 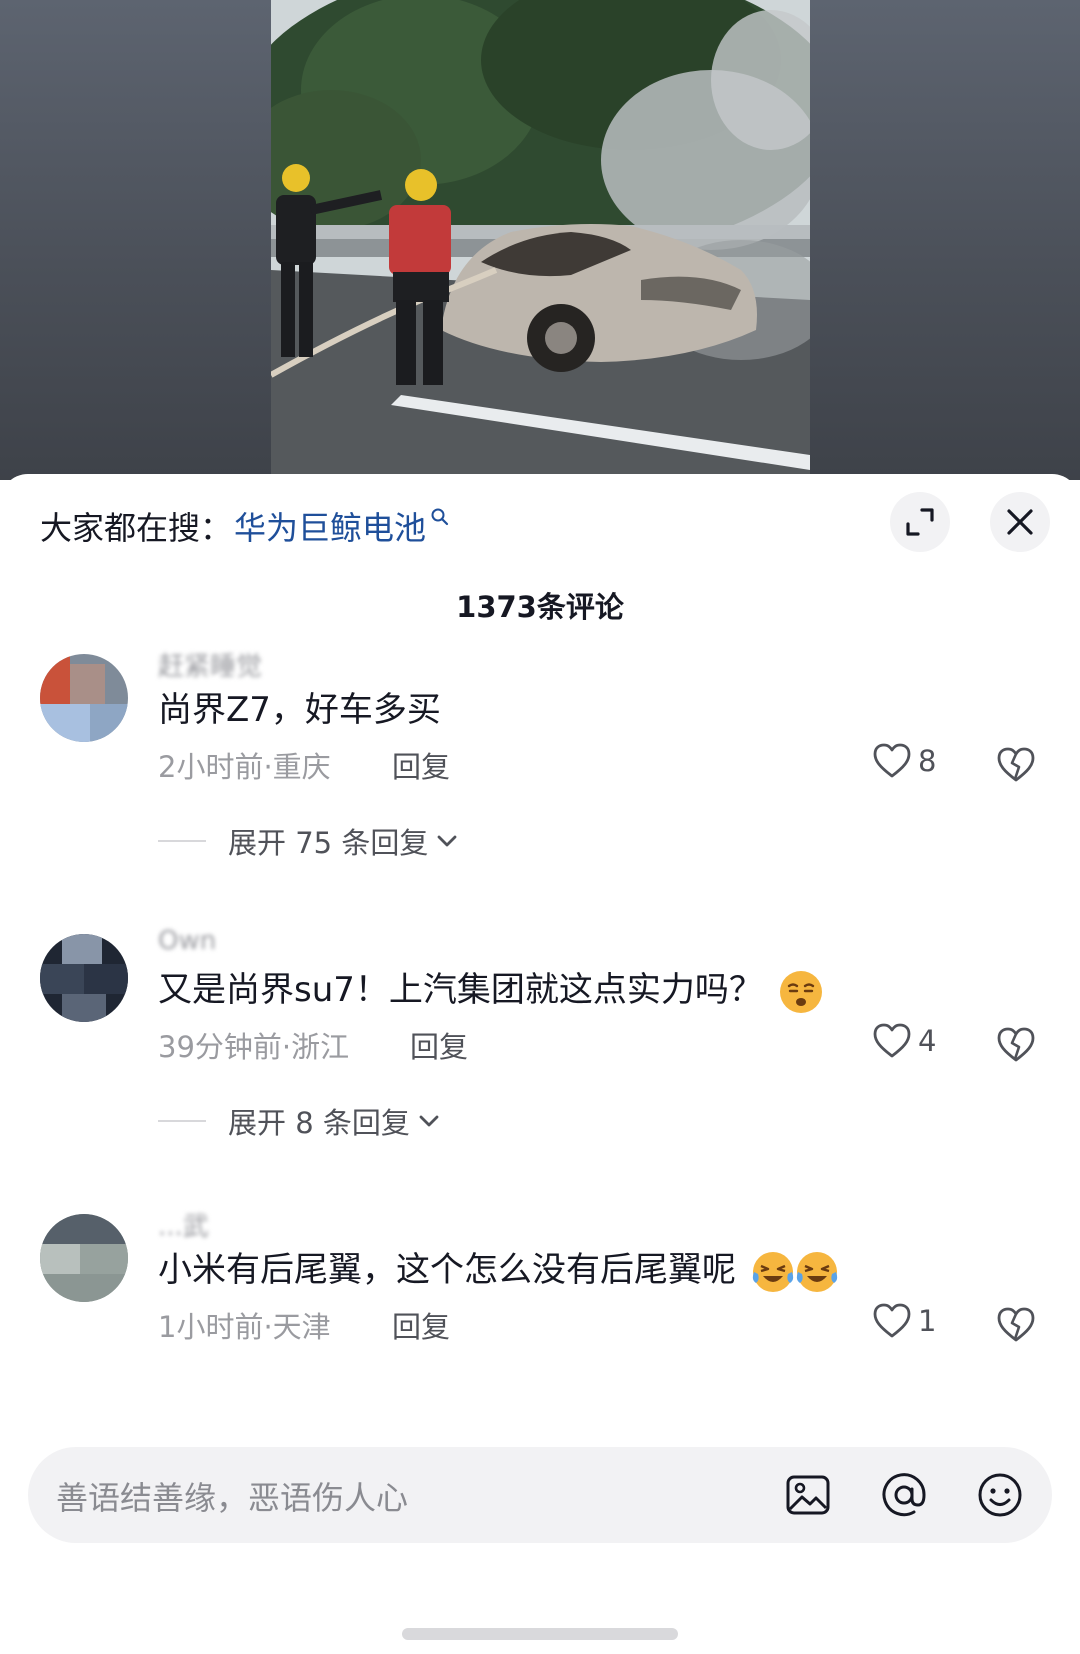 I want to click on comment-username: ...武, so click(x=183, y=1224).